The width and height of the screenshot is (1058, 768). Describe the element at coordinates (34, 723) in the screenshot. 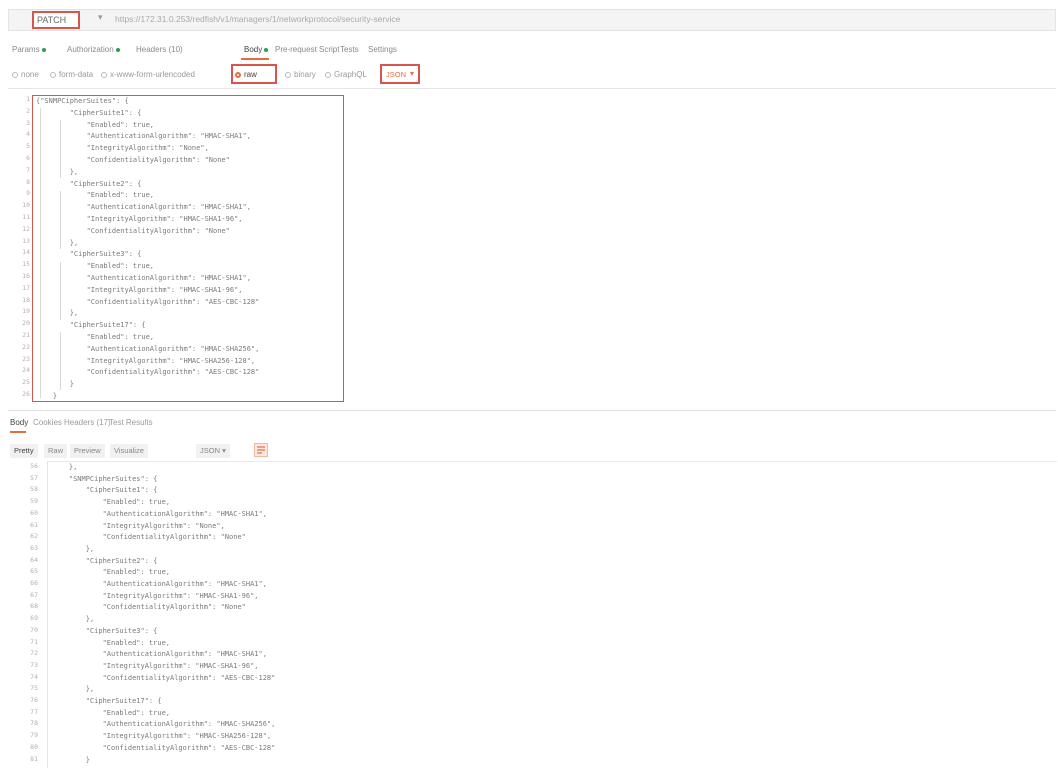

I see `line-number: 78` at that location.